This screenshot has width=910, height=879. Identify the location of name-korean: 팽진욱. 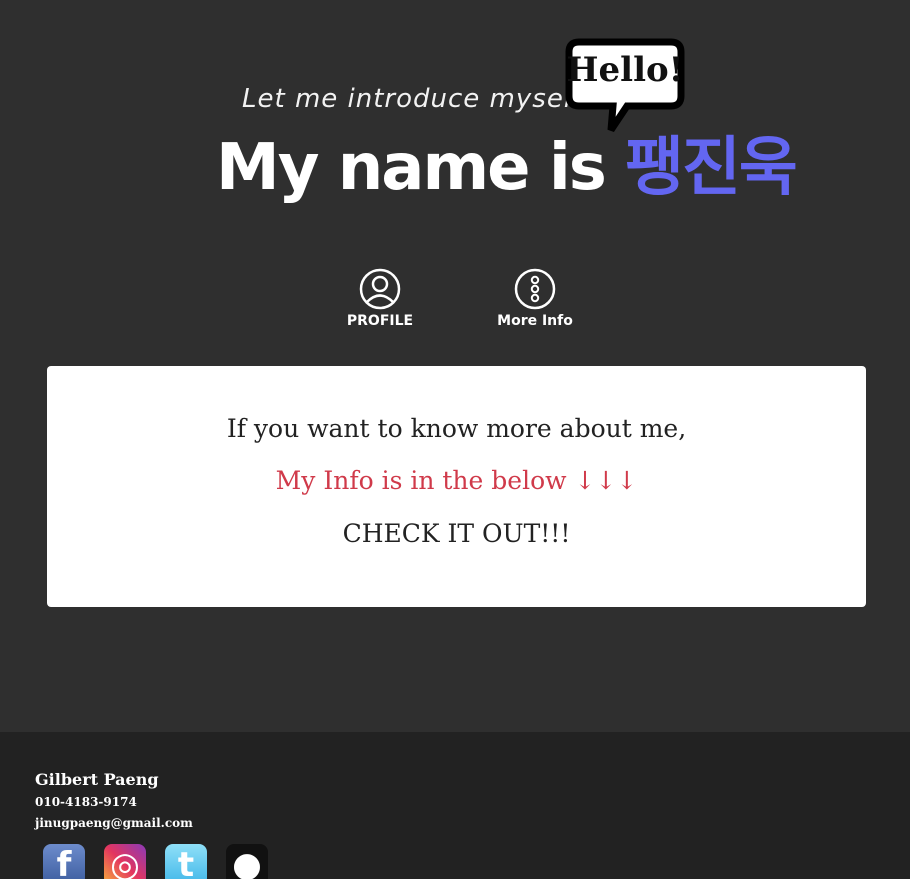
(711, 168).